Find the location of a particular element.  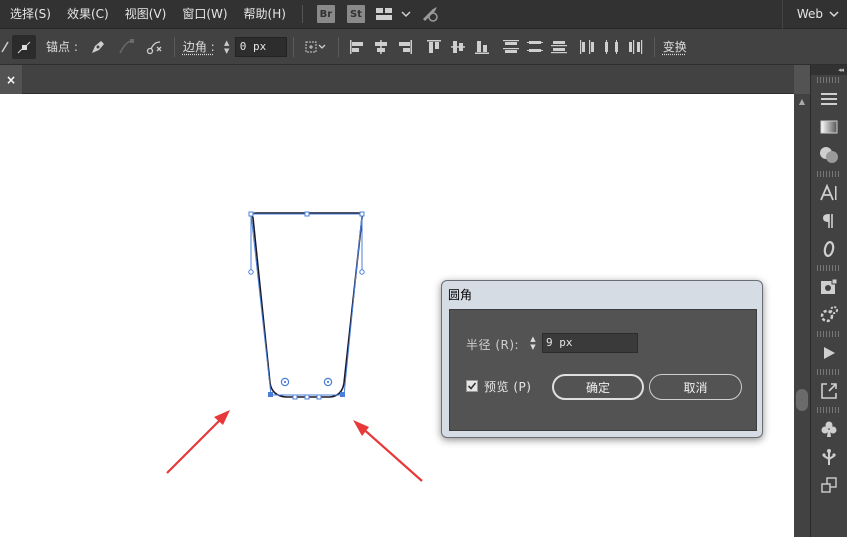

convert-selected-anchor-icon is located at coordinates (5, 47).